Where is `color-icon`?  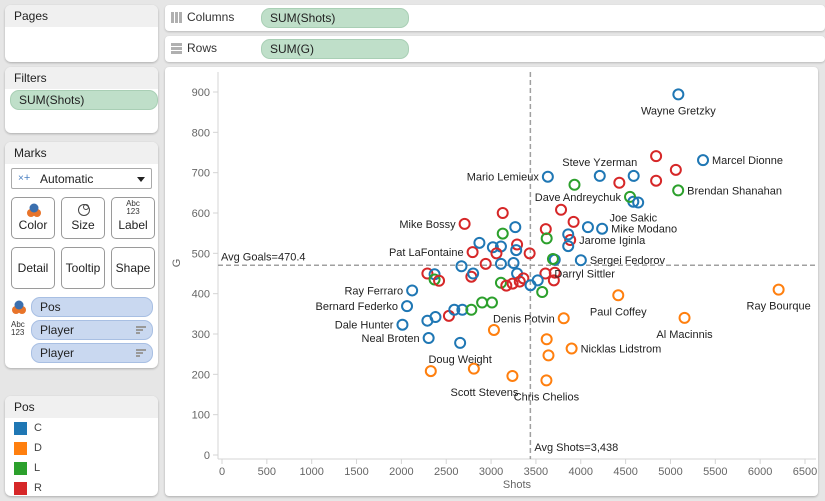 color-icon is located at coordinates (34, 210).